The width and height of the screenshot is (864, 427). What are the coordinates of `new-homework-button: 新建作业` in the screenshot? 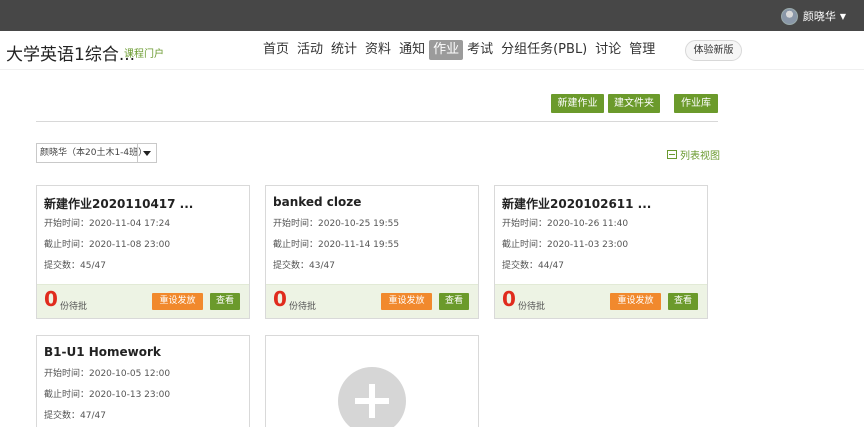 It's located at (577, 103).